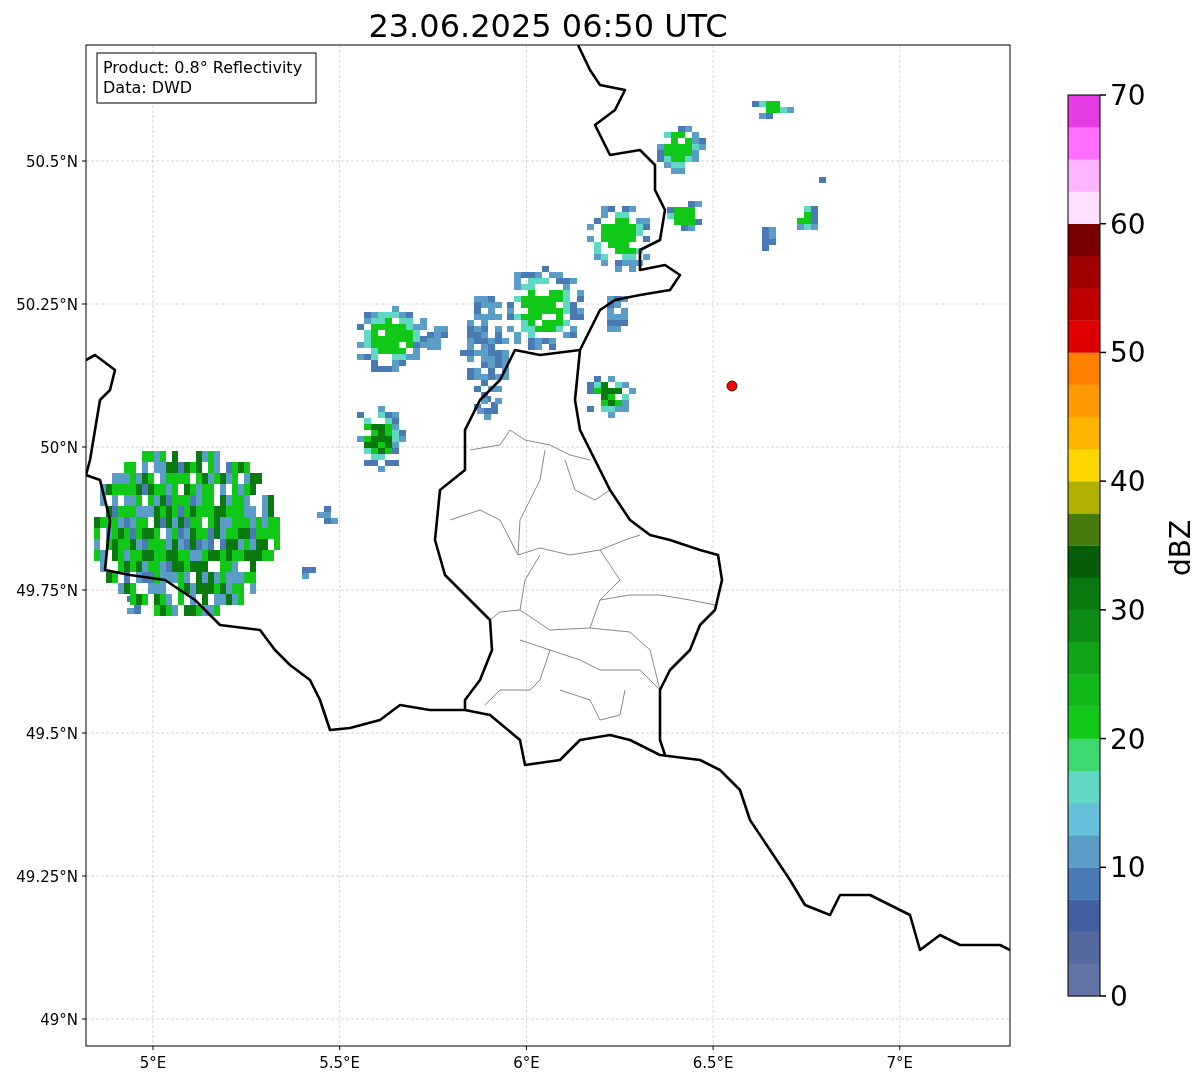 Image resolution: width=1202 pixels, height=1081 pixels. What do you see at coordinates (153, 1063) in the screenshot?
I see `longitude-tick-label: 5°E` at bounding box center [153, 1063].